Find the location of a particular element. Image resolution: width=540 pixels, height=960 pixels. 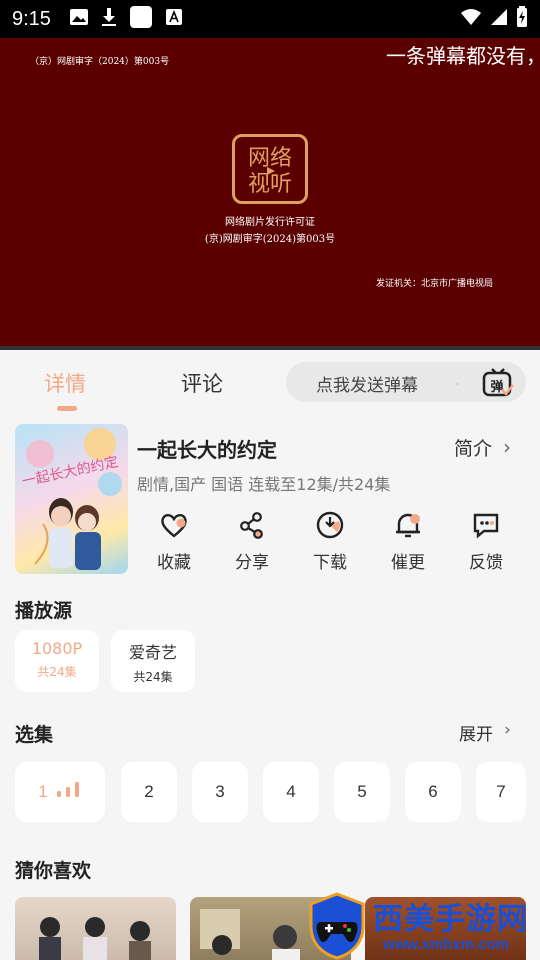

episode-button-4: 4 is located at coordinates (291, 792).